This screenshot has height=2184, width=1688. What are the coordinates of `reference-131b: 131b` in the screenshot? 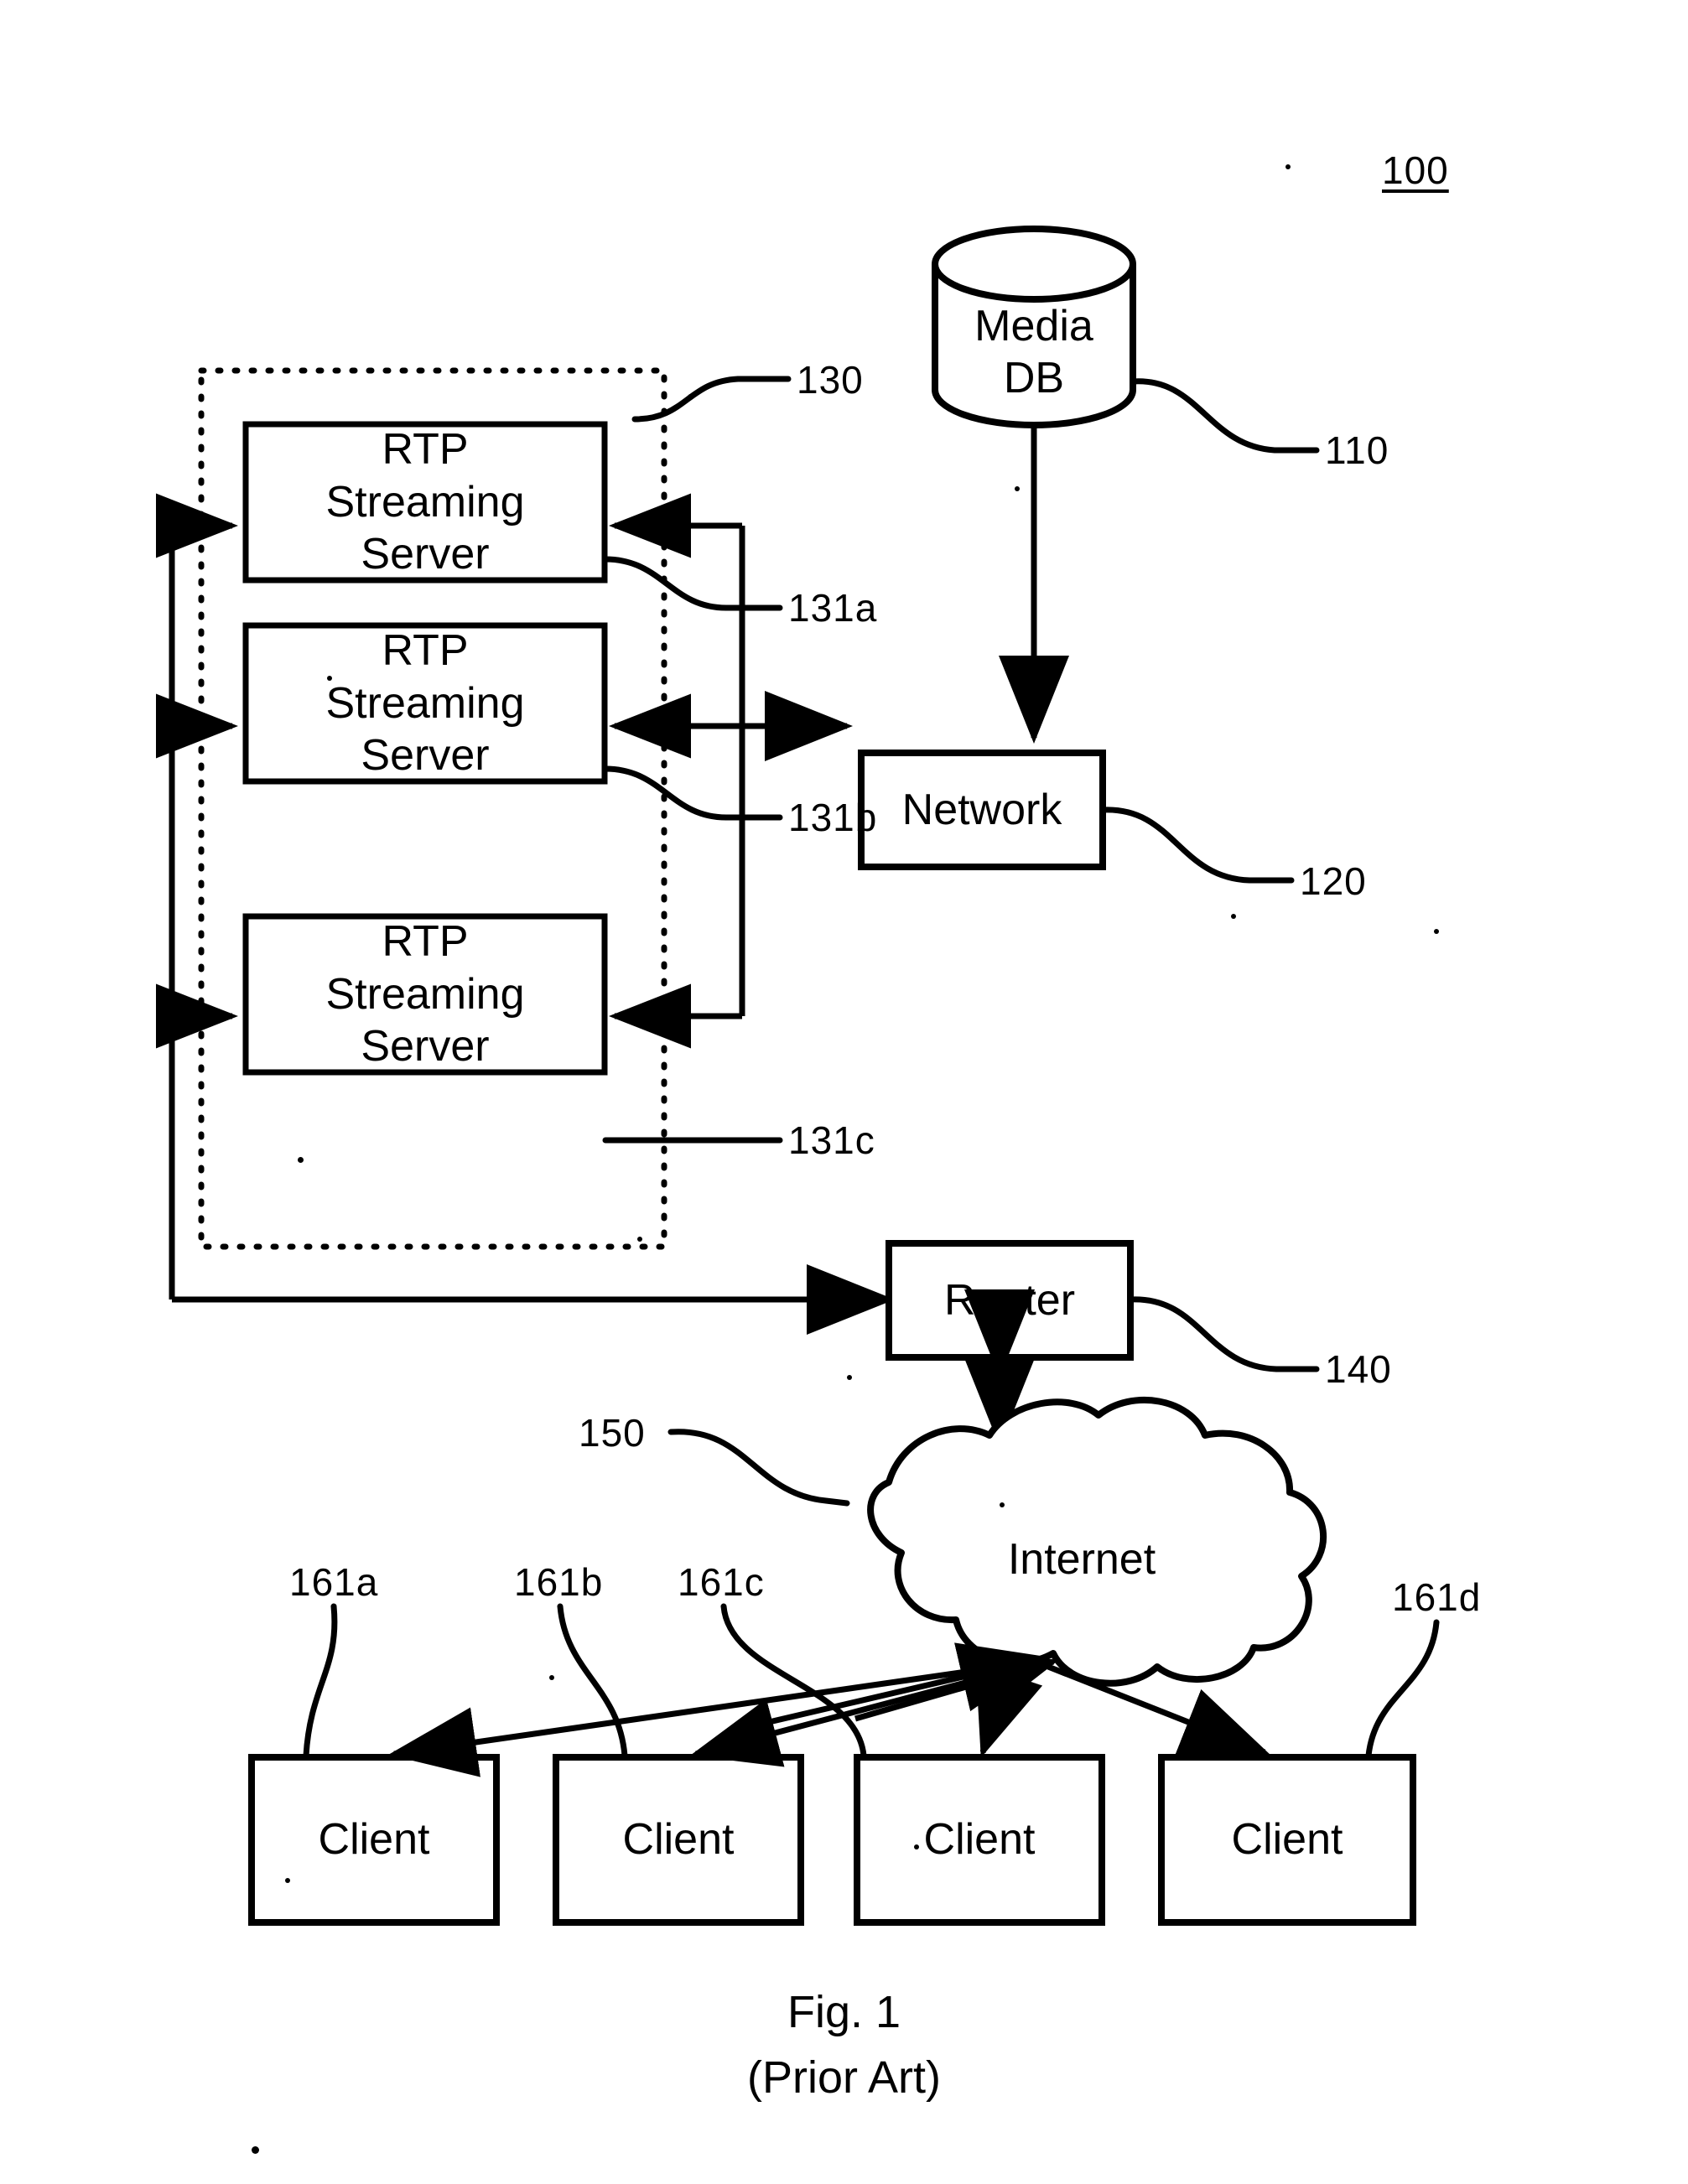 It's located at (833, 817).